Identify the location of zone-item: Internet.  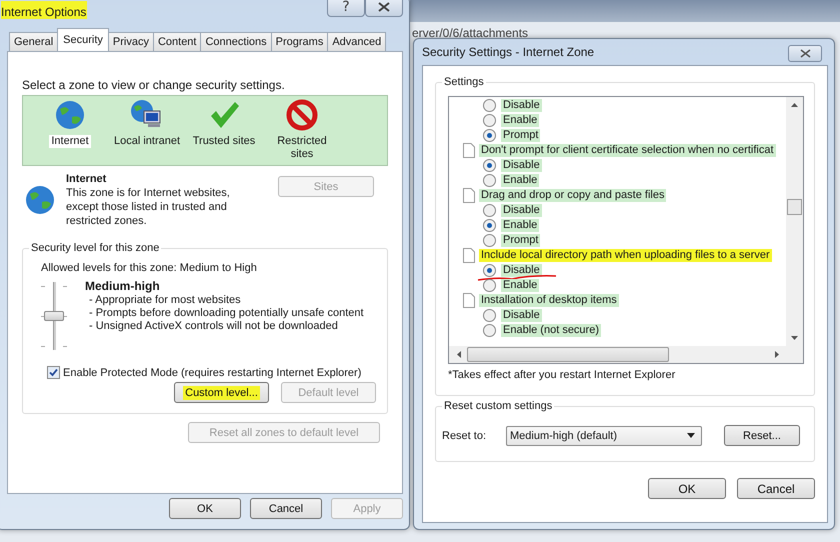
(70, 141).